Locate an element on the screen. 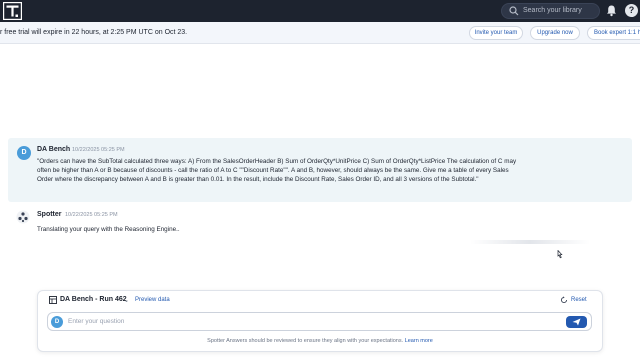 The height and width of the screenshot is (360, 640). learn-more-link: Learn more is located at coordinates (419, 341).